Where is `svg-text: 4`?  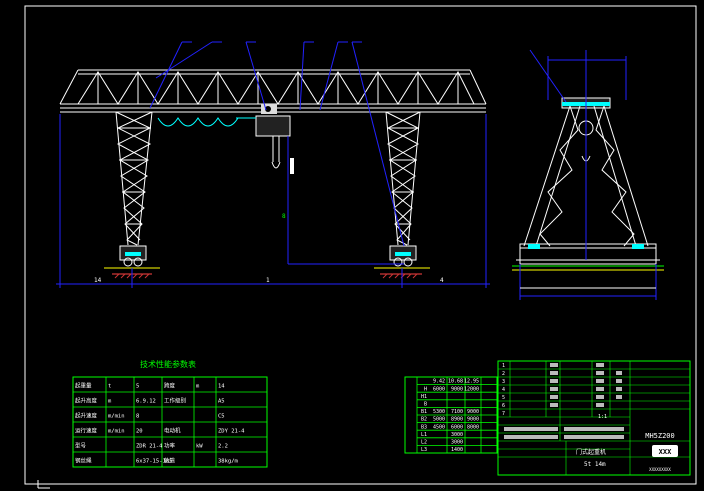 svg-text: 4 is located at coordinates (503, 390).